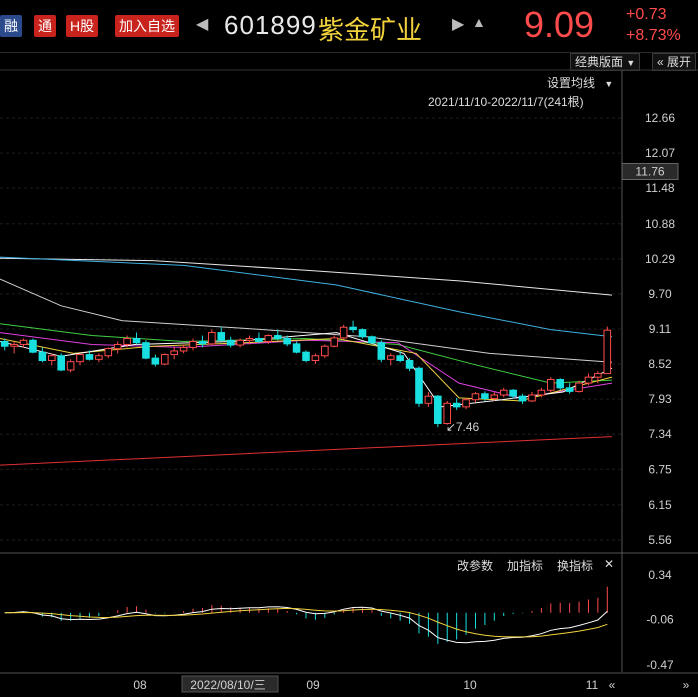 Image resolution: width=698 pixels, height=697 pixels. Describe the element at coordinates (660, 665) in the screenshot. I see `indicator-tick-label: -0.47` at that location.